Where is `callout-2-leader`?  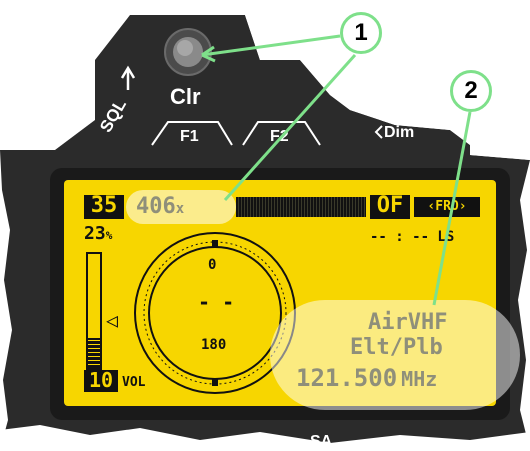 callout-2-leader is located at coordinates (452, 208).